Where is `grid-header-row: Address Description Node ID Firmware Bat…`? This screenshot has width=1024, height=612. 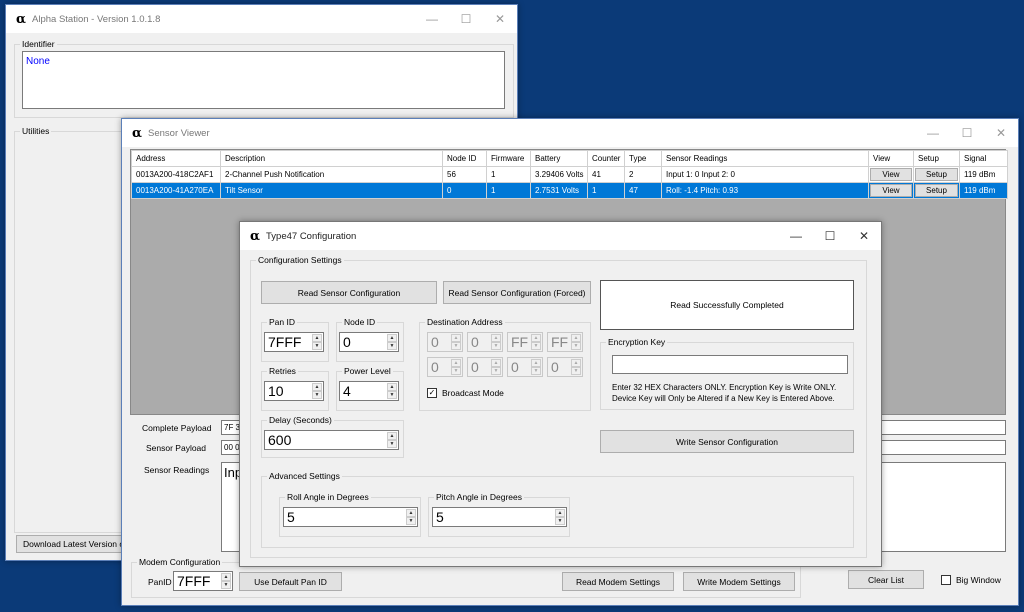
grid-header-row: Address Description Node ID Firmware Bat… is located at coordinates (569, 158).